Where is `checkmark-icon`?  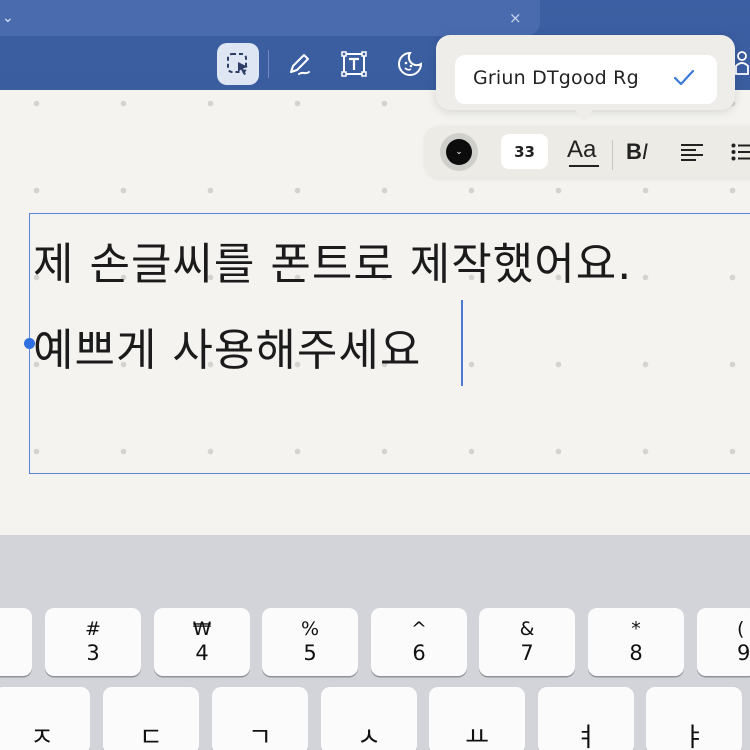 checkmark-icon is located at coordinates (684, 80).